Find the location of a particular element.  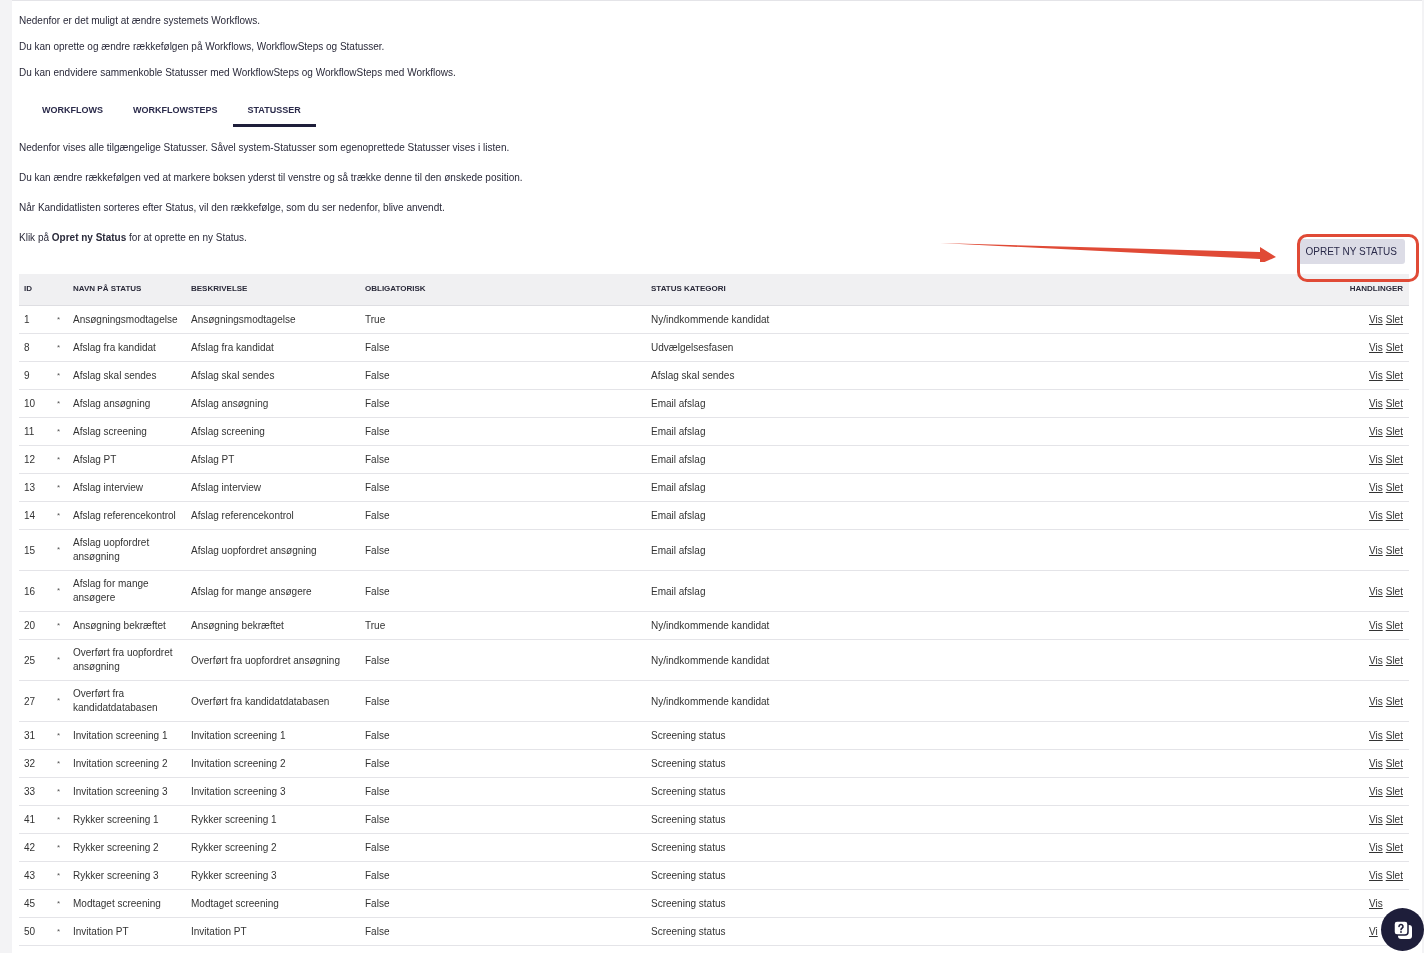

table-cell: Afslag uopfordret ansøgning is located at coordinates (254, 550).